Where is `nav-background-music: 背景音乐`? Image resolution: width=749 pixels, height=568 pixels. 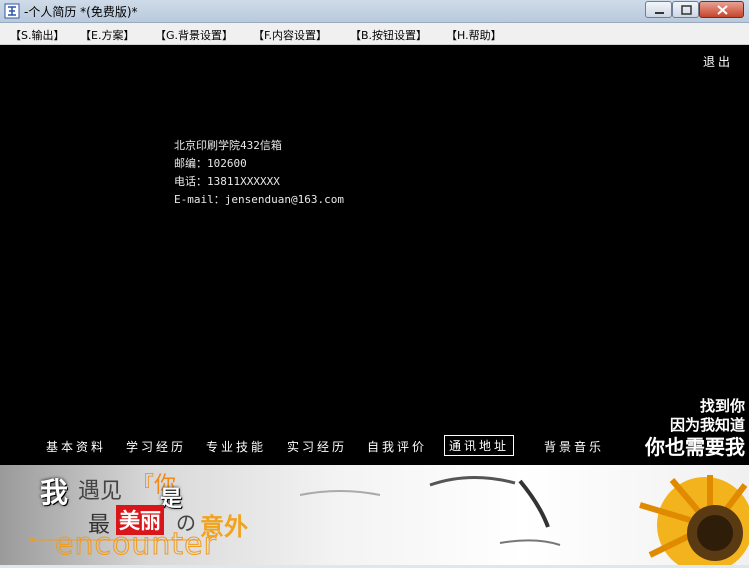 nav-background-music: 背景音乐 is located at coordinates (574, 446).